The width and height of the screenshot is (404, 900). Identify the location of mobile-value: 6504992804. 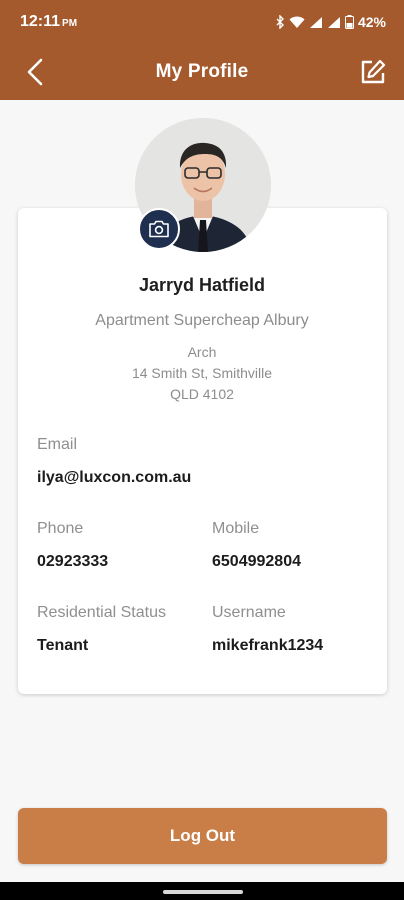
(256, 561).